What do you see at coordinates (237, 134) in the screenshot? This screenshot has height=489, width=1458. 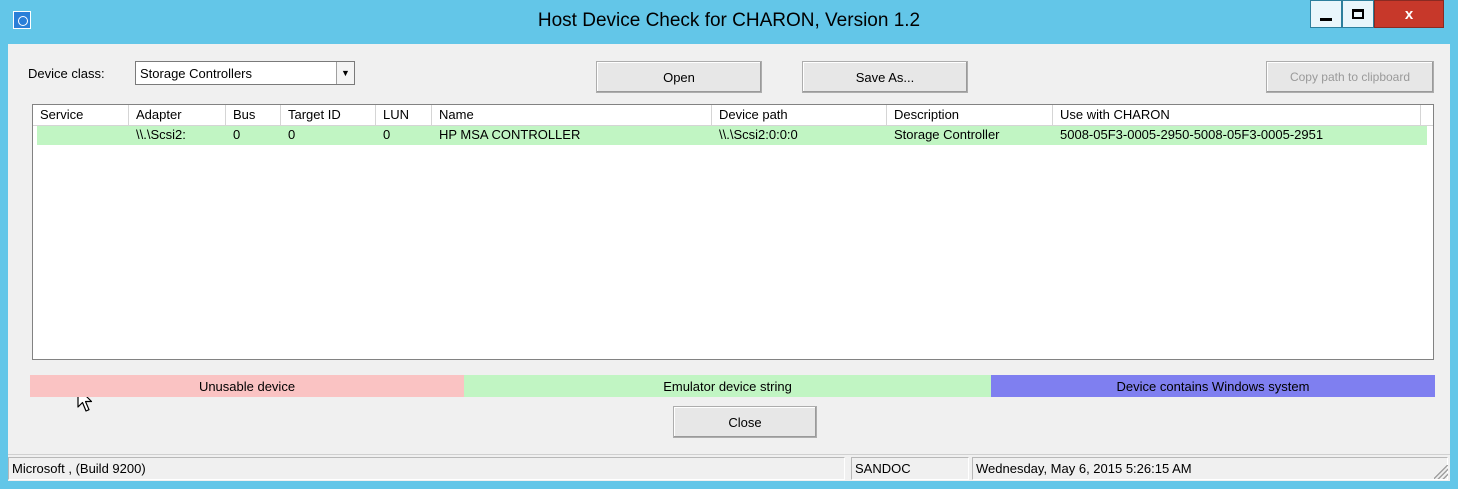 I see `cell-bus: 0` at bounding box center [237, 134].